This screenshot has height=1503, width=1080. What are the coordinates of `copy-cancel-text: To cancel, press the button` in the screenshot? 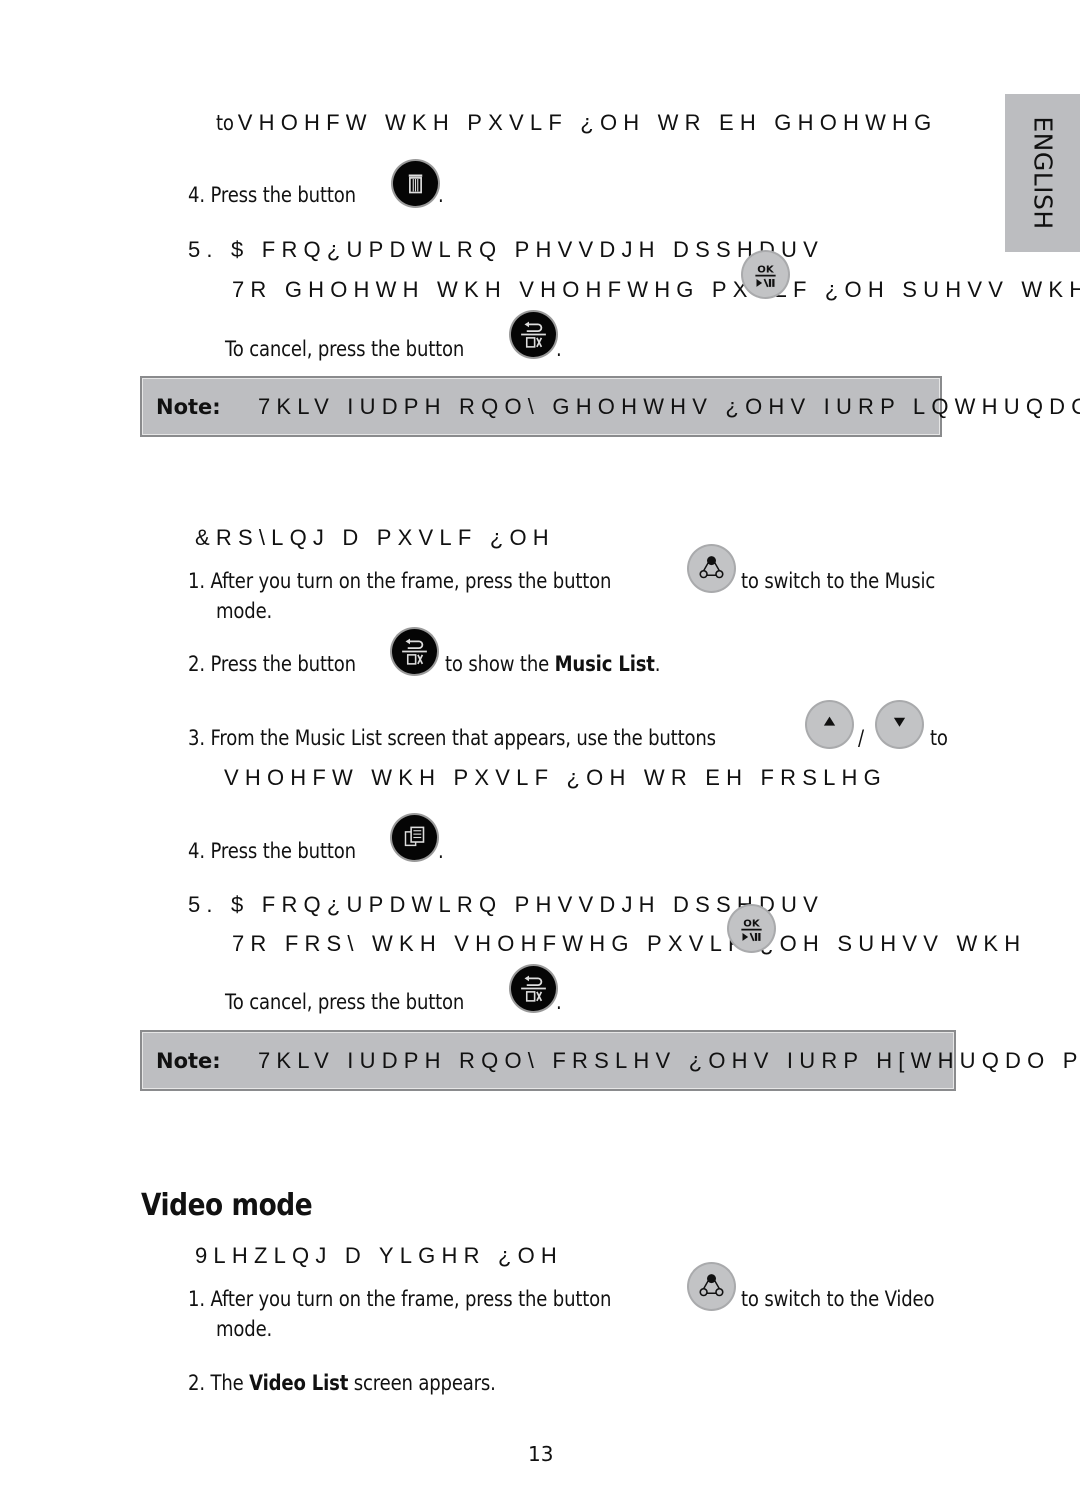 It's located at (345, 1002).